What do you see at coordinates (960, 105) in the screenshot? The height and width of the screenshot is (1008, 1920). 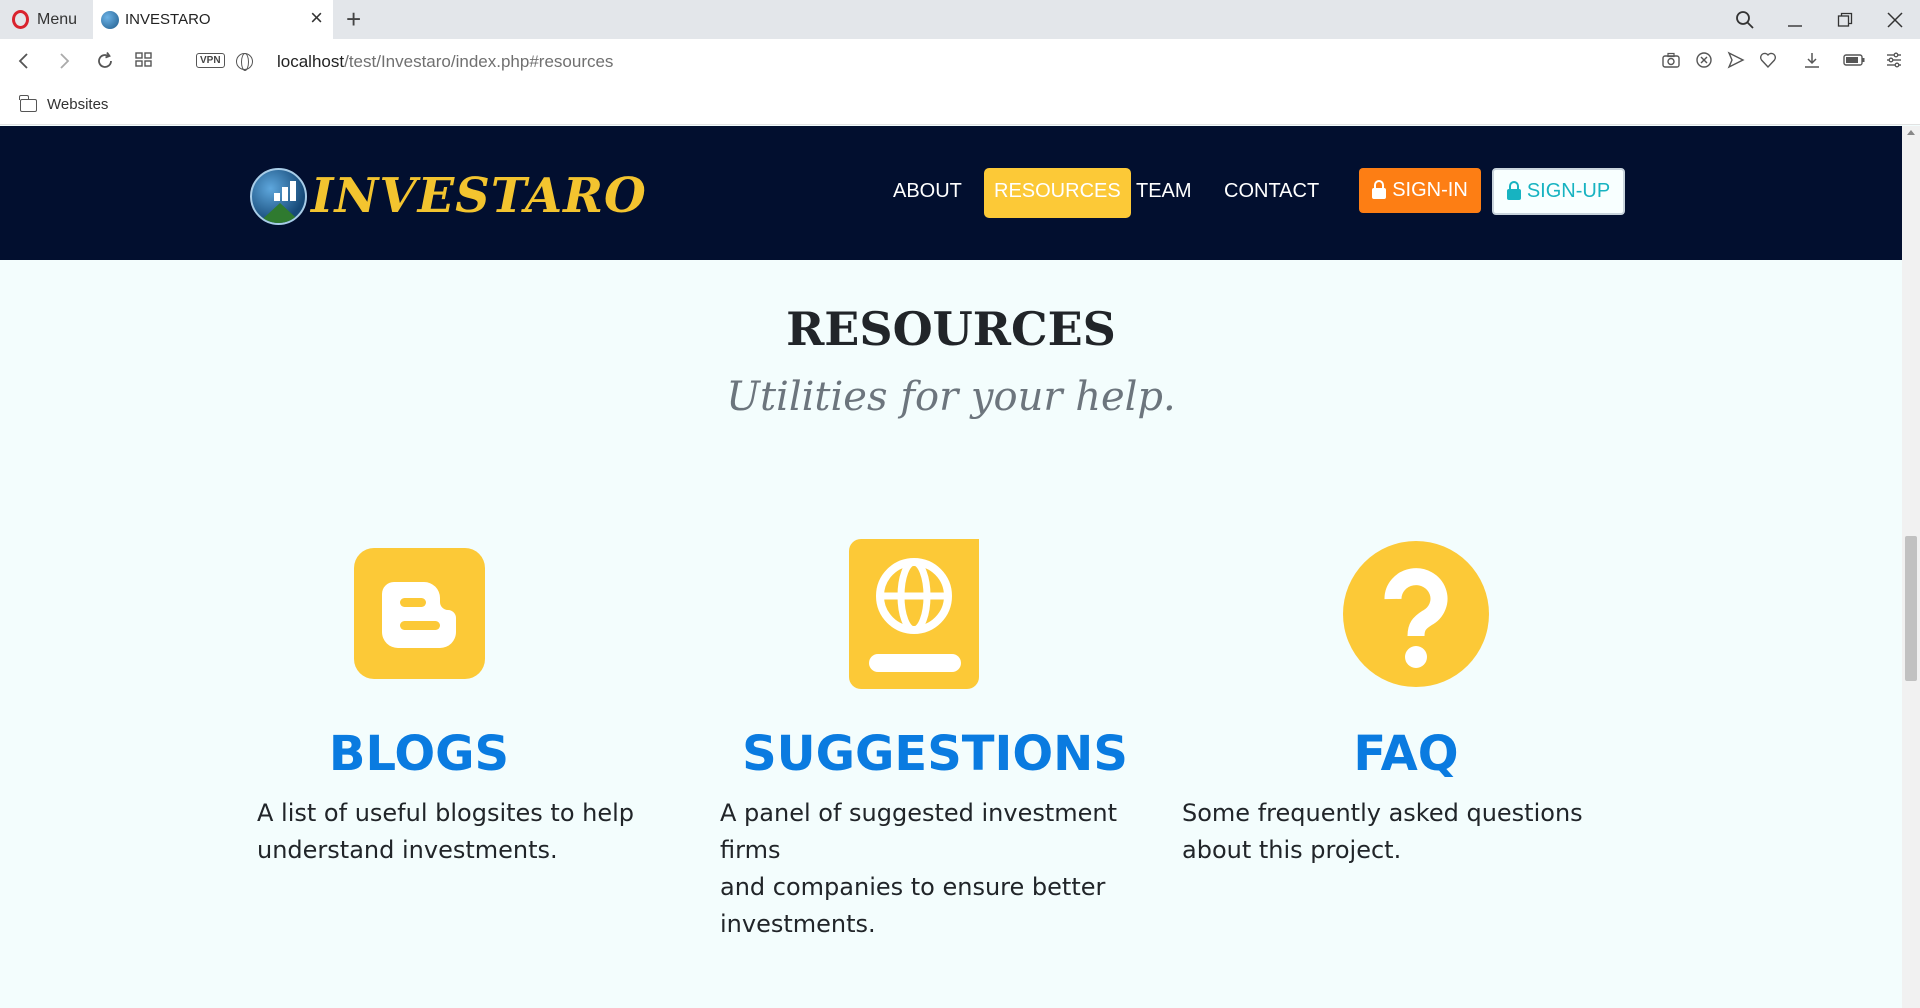 I see `bookmarks-bar: Websites` at bounding box center [960, 105].